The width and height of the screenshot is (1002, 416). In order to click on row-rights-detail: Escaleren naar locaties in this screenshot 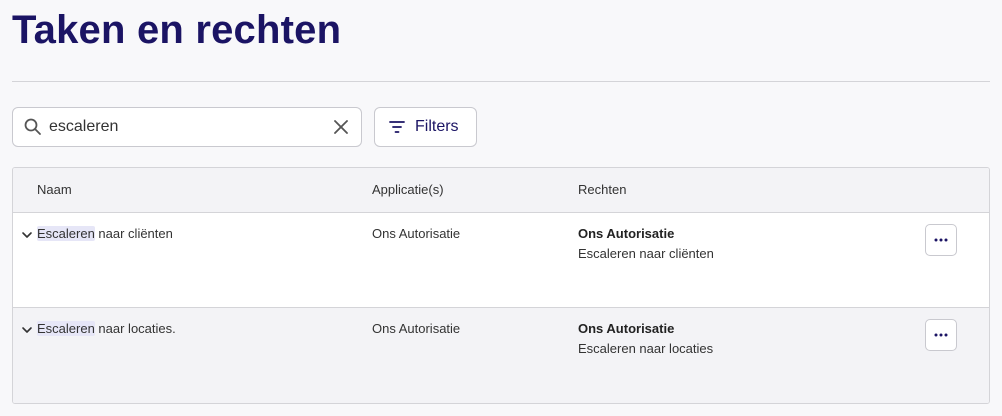, I will do `click(646, 348)`.